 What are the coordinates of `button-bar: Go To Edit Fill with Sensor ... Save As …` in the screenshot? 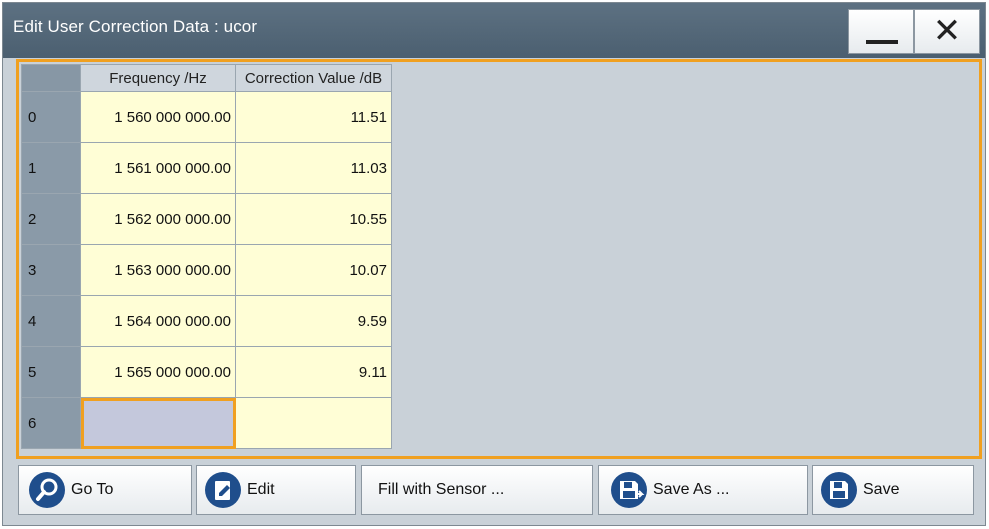 It's located at (499, 491).